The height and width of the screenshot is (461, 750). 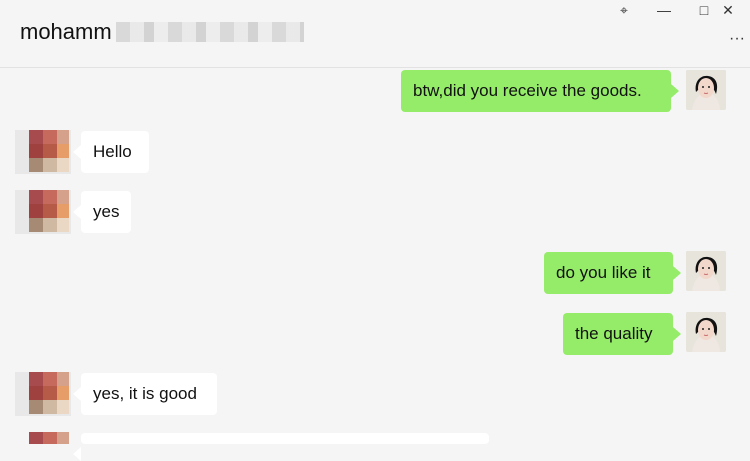 What do you see at coordinates (375, 152) in the screenshot?
I see `message-row: Hello` at bounding box center [375, 152].